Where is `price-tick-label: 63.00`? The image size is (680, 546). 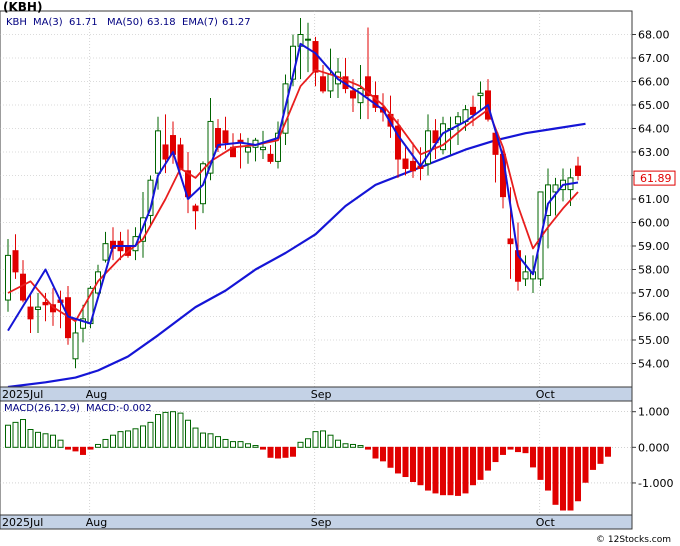 price-tick-label: 63.00 is located at coordinates (654, 152).